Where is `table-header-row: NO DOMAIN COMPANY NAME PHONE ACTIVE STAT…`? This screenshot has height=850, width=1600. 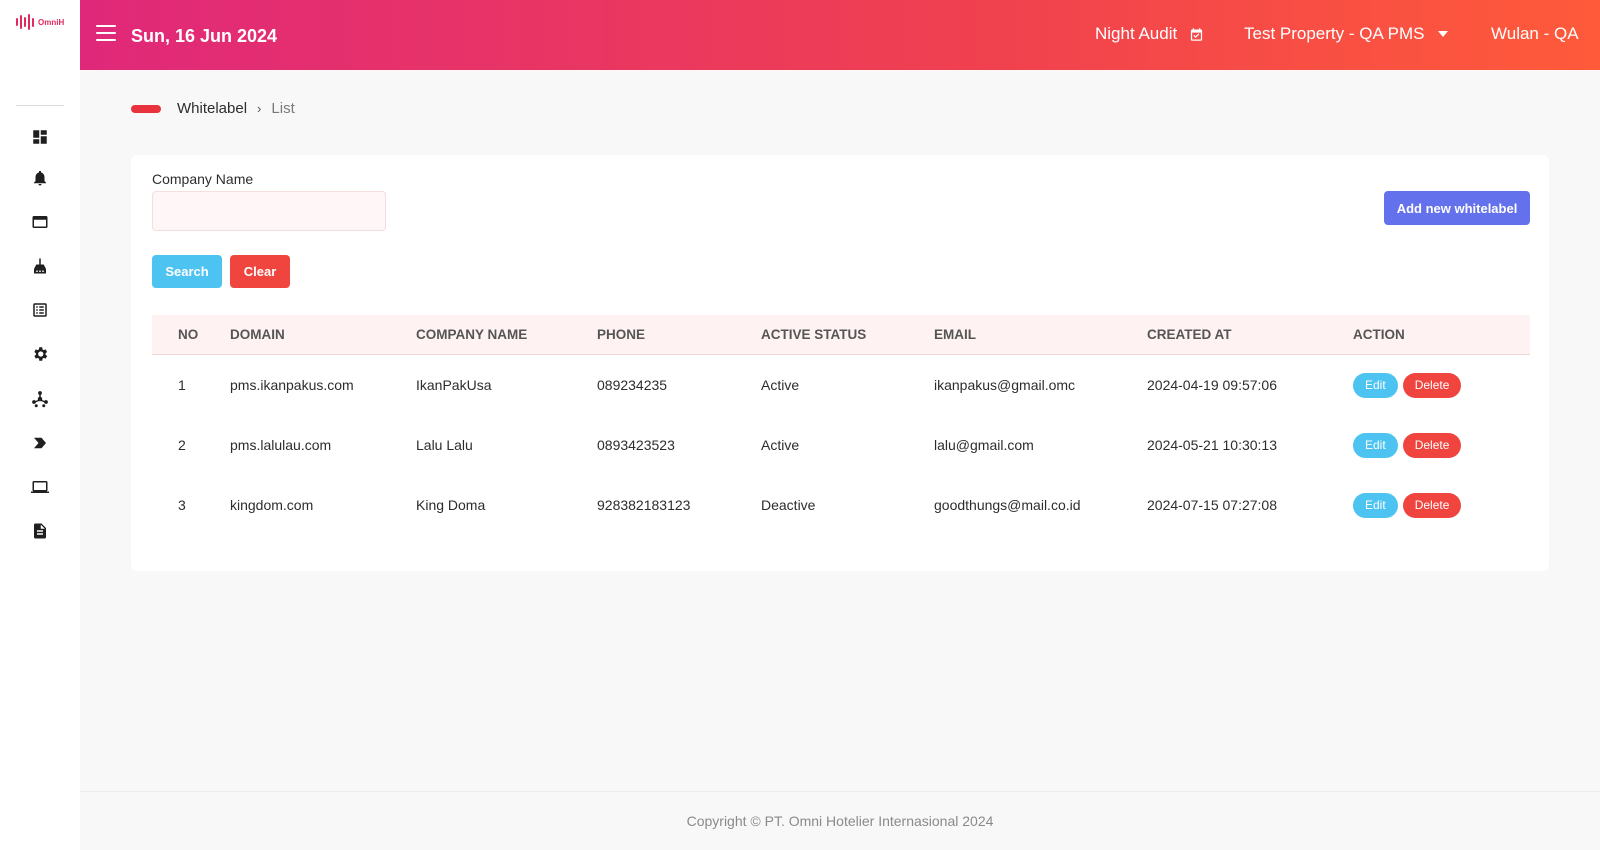 table-header-row: NO DOMAIN COMPANY NAME PHONE ACTIVE STAT… is located at coordinates (841, 335).